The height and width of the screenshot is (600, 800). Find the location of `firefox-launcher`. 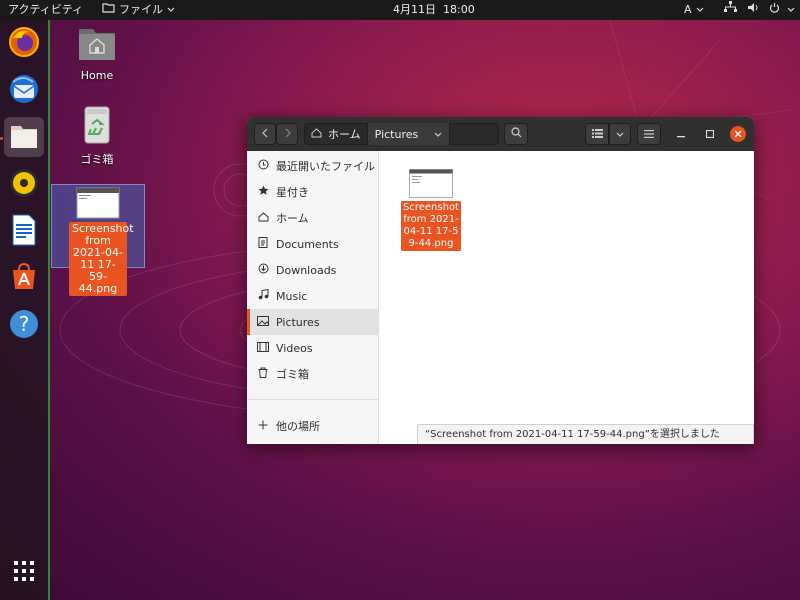

firefox-launcher is located at coordinates (24, 43).